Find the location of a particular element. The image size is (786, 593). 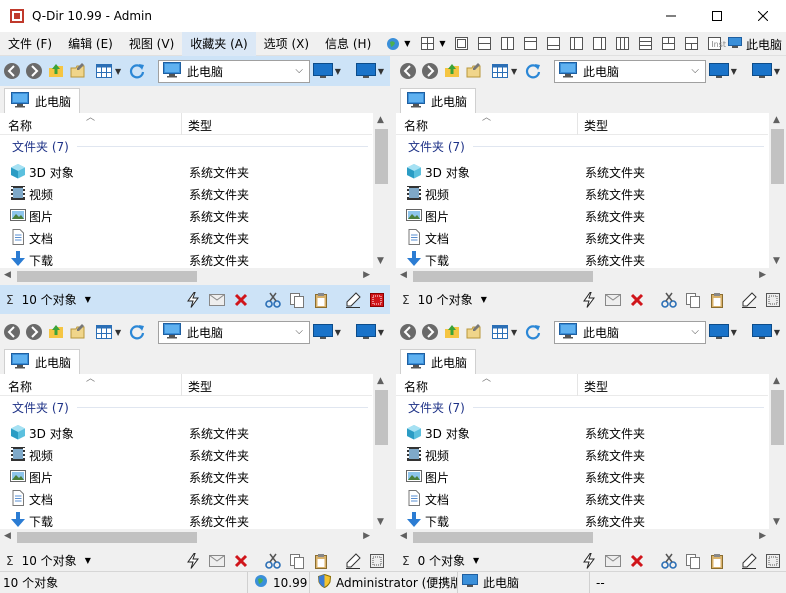

layout-dropdown-icon: ▼ is located at coordinates (442, 43).